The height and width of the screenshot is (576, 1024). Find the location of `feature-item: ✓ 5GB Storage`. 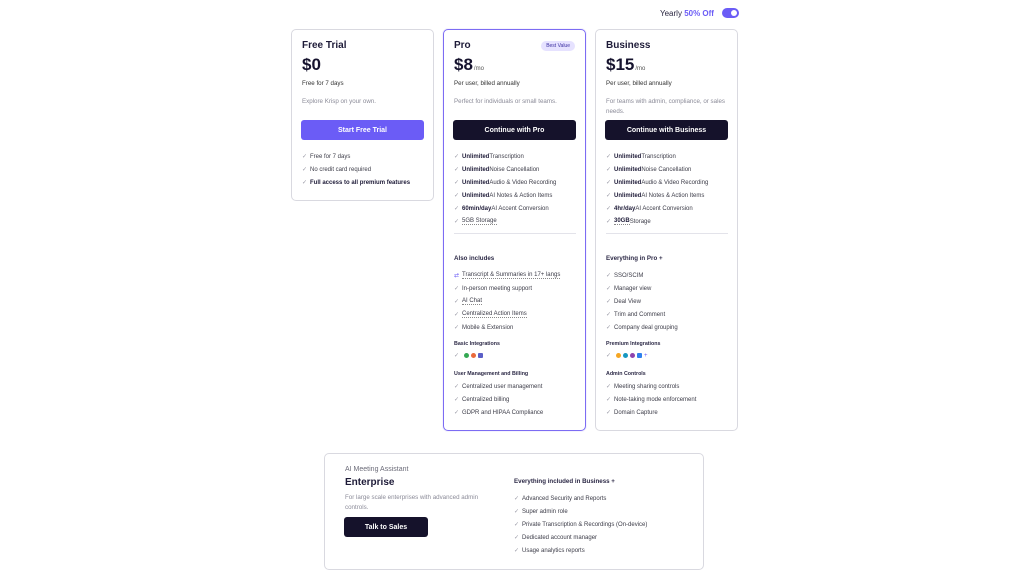

feature-item: ✓ 5GB Storage is located at coordinates (475, 221).